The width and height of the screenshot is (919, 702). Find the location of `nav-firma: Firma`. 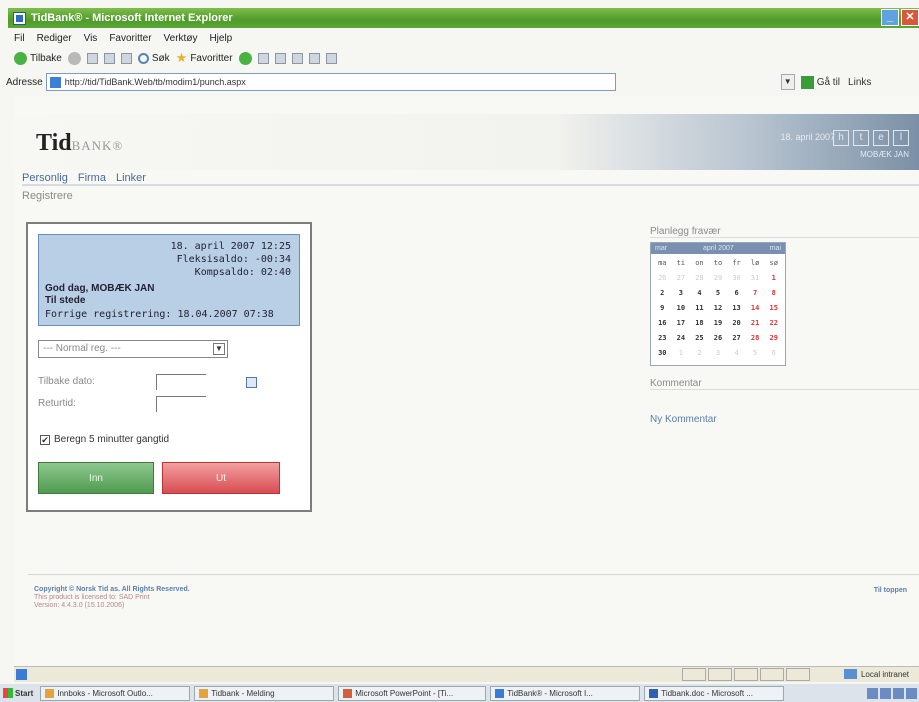

nav-firma: Firma is located at coordinates (92, 178).